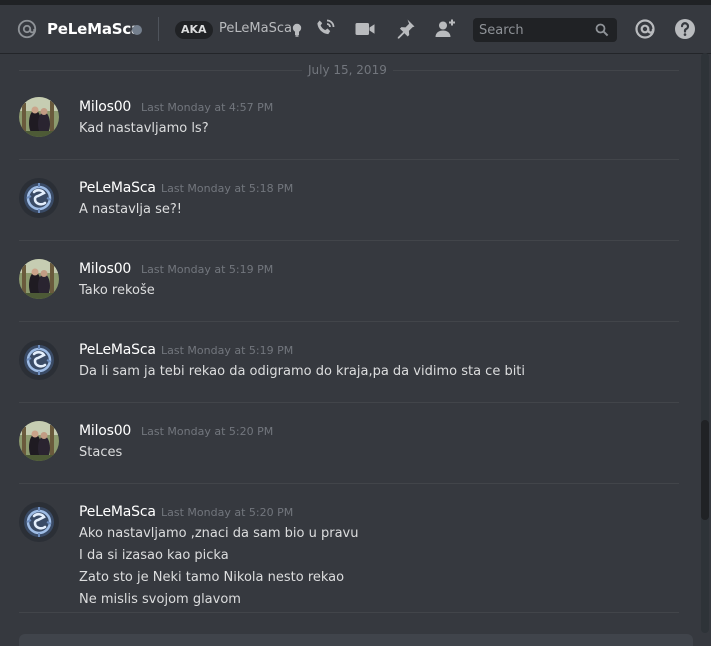 Image resolution: width=711 pixels, height=646 pixels. Describe the element at coordinates (101, 452) in the screenshot. I see `message-content: Staces` at that location.